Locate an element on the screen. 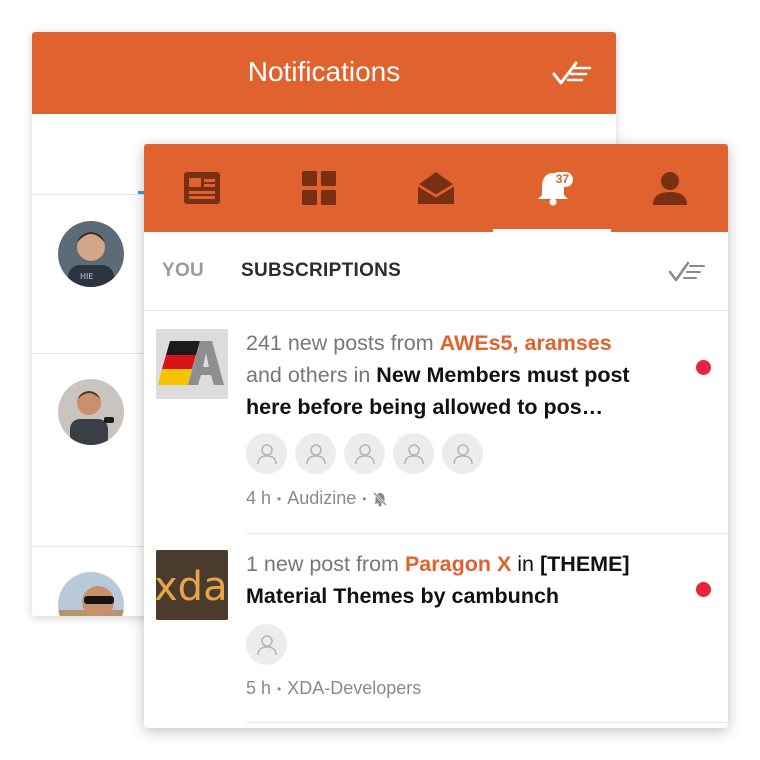  top-navigation-bar: 37 is located at coordinates (436, 188).